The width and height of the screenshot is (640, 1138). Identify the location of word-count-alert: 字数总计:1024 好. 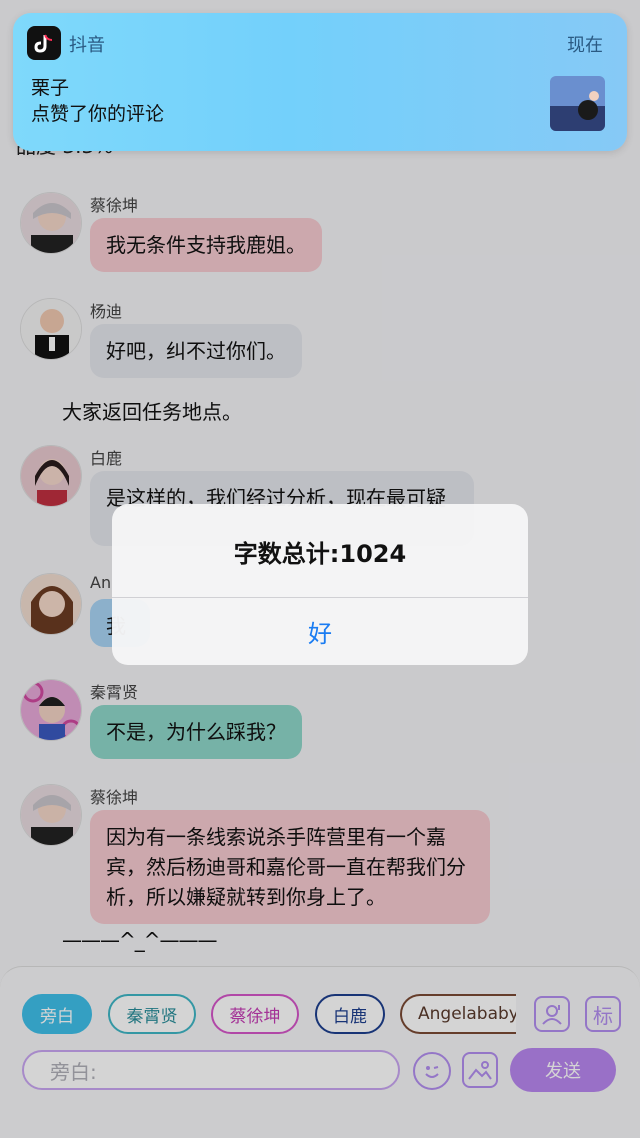
(320, 584).